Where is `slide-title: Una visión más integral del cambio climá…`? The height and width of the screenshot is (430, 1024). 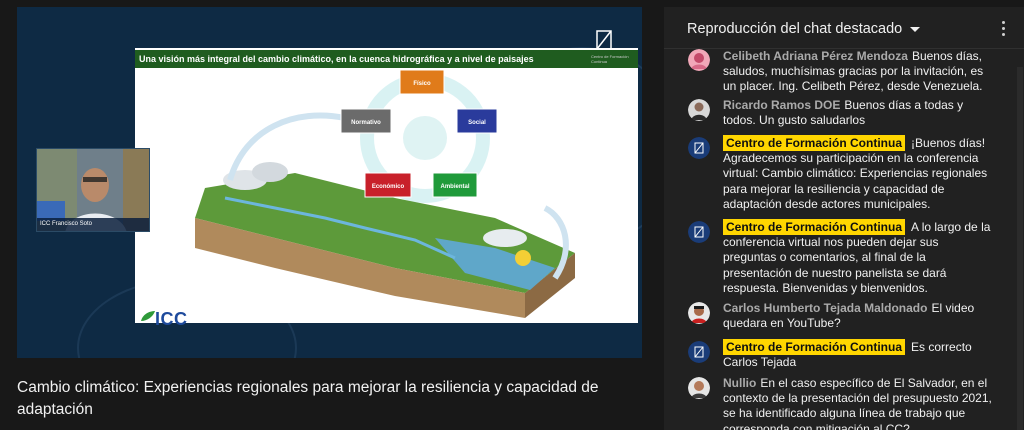 slide-title: Una visión más integral del cambio climá… is located at coordinates (386, 59).